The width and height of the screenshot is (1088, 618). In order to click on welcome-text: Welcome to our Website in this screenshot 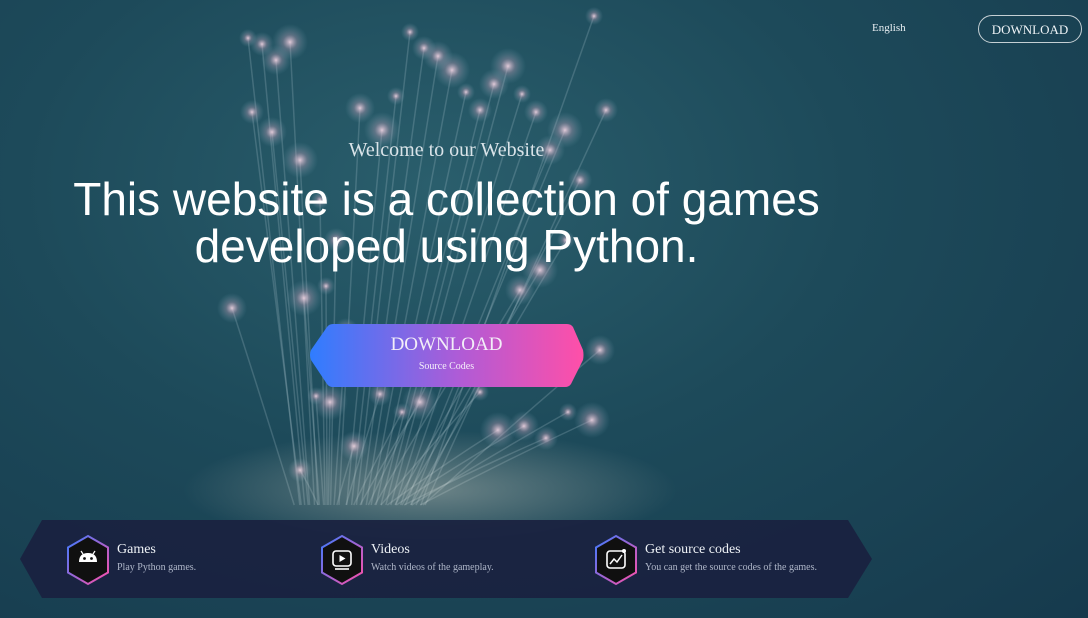, I will do `click(446, 150)`.